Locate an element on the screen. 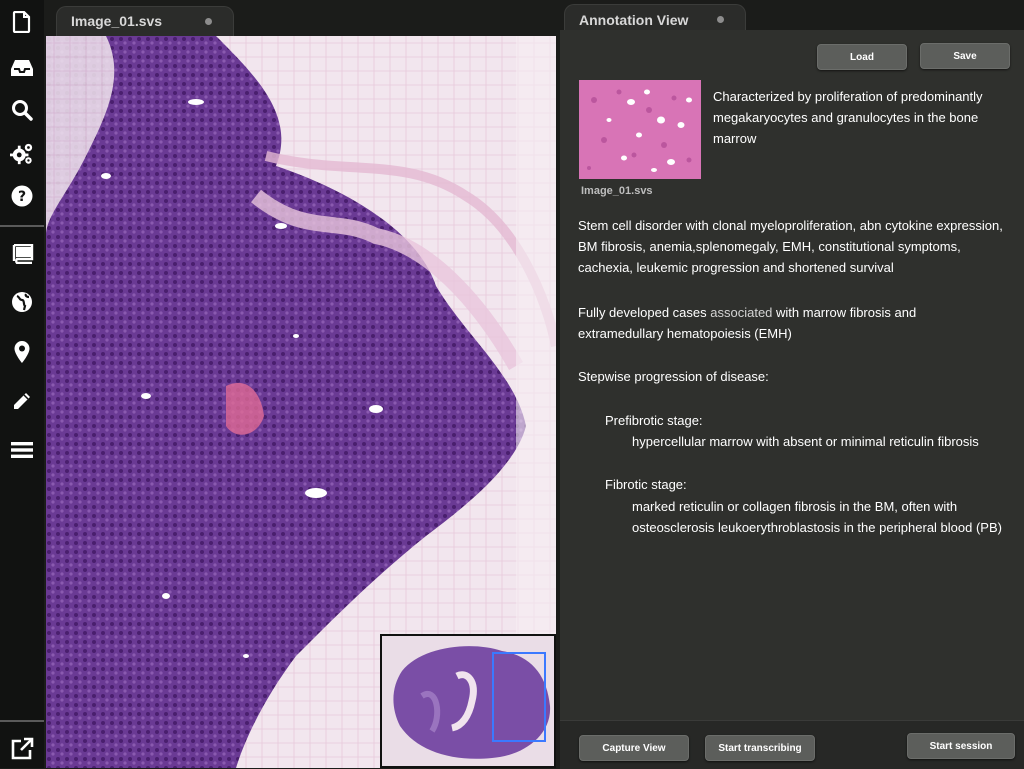 This screenshot has width=1024, height=769. tab-annotation-label: Annotation View is located at coordinates (634, 20).